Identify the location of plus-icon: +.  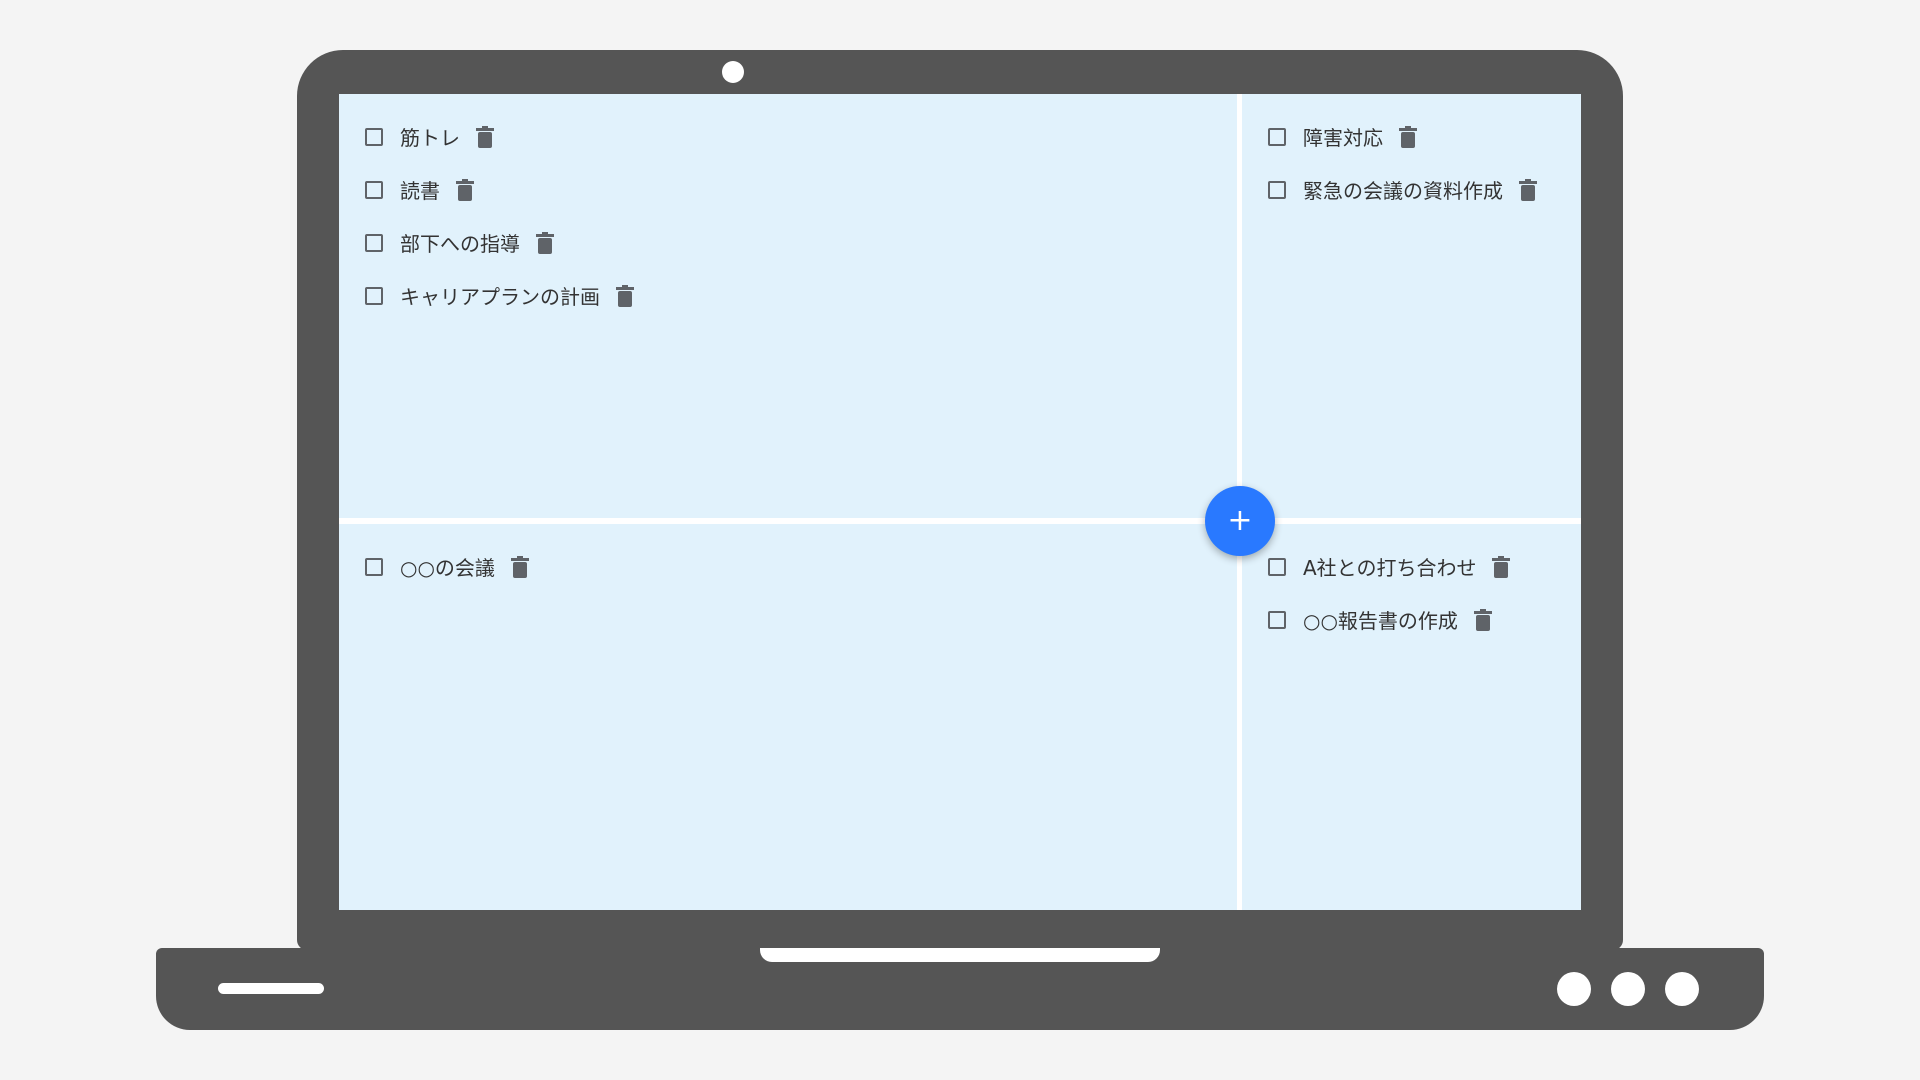
(1240, 520).